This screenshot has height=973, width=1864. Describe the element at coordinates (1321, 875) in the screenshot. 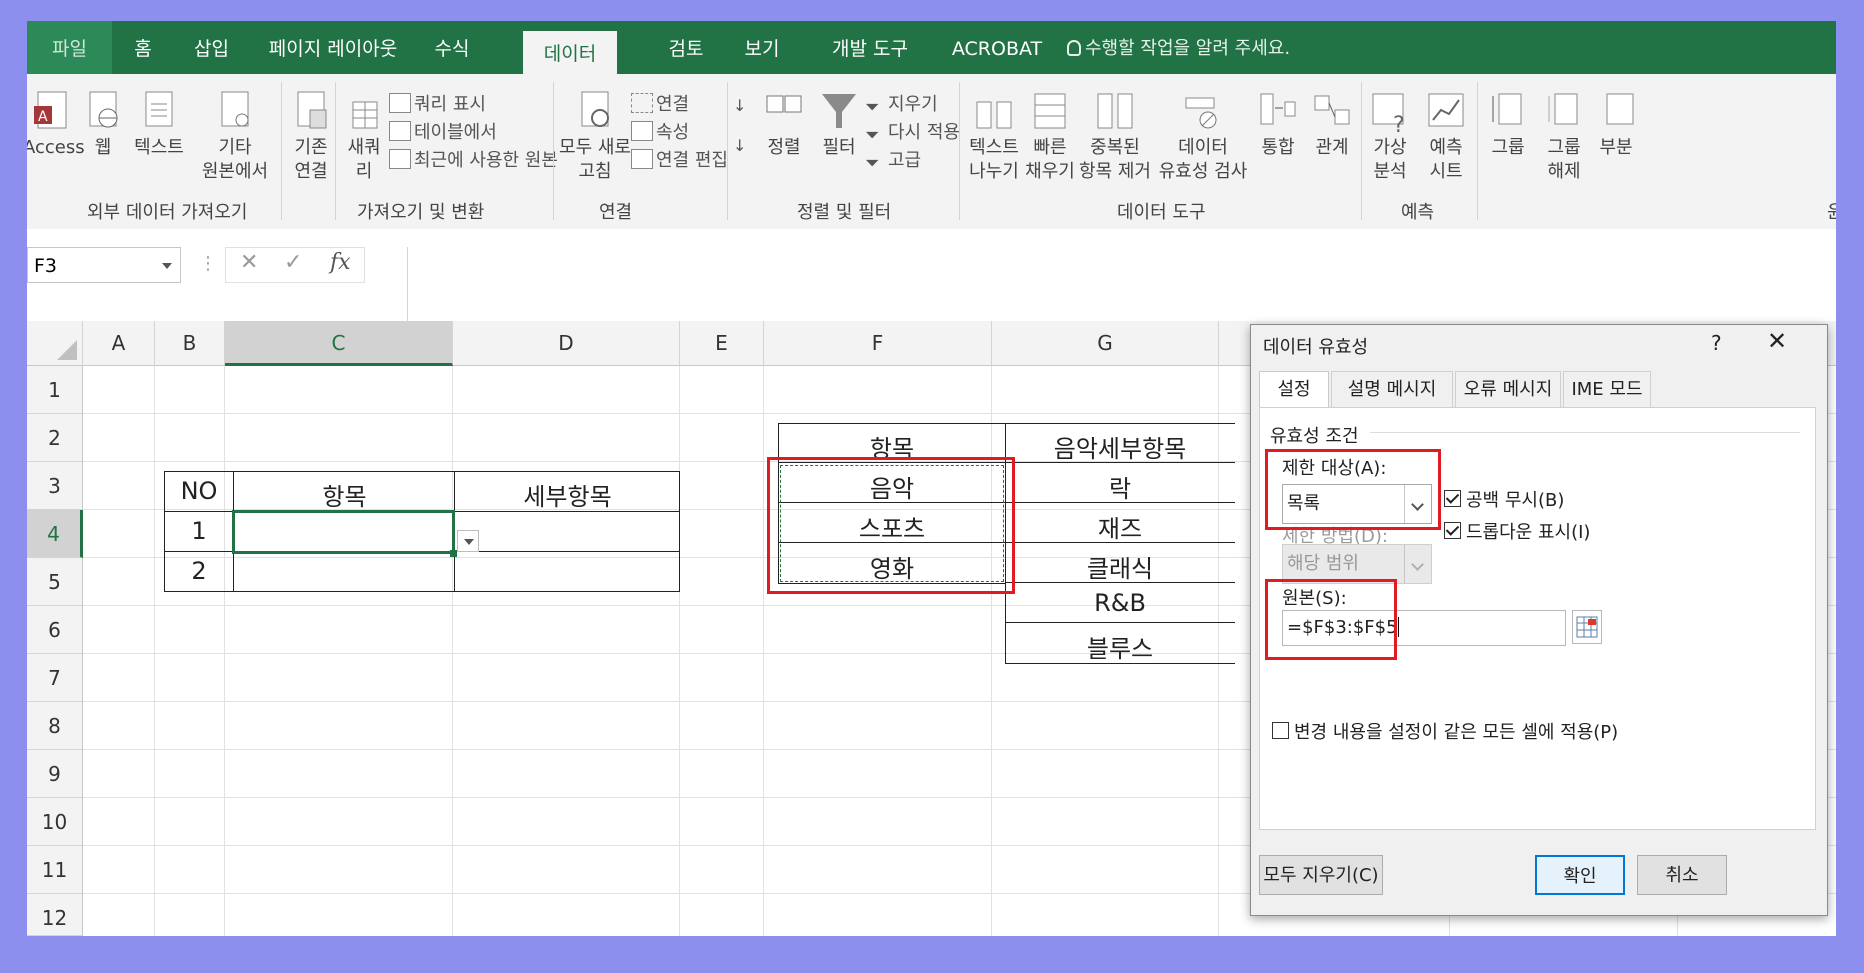

I see `clear-all-button: 모두 지우기(C)` at that location.